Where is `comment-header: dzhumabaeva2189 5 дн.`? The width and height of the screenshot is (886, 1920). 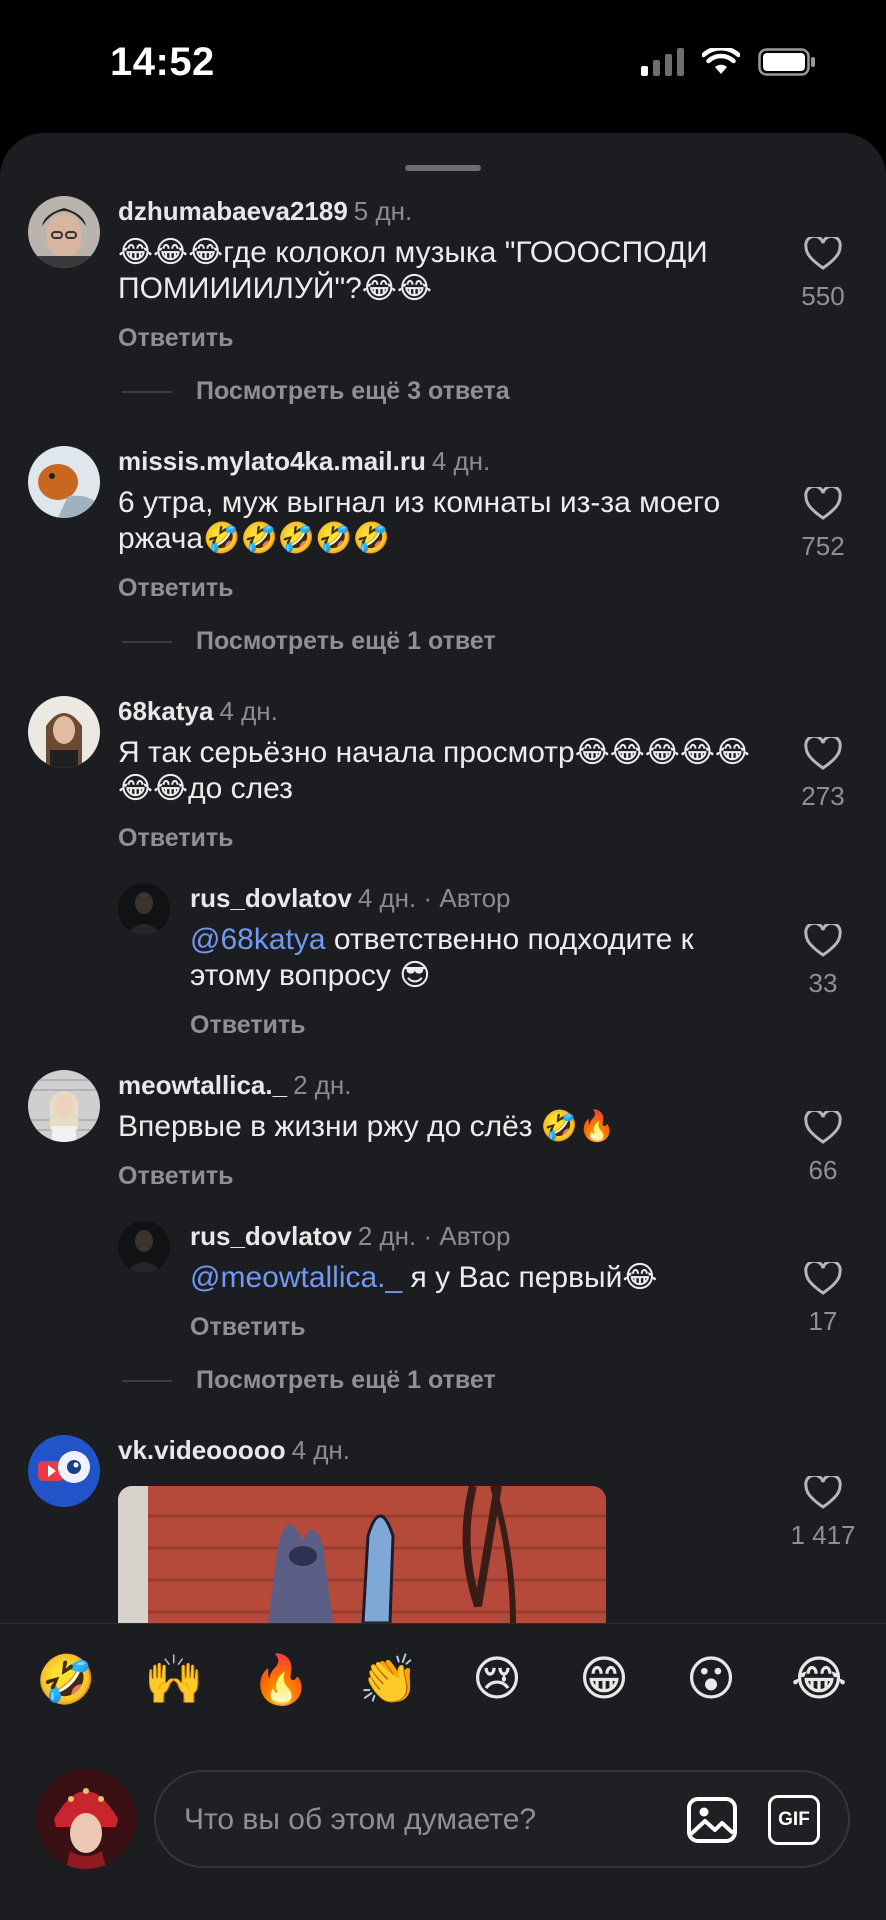 comment-header: dzhumabaeva2189 5 дн. is located at coordinates (265, 211).